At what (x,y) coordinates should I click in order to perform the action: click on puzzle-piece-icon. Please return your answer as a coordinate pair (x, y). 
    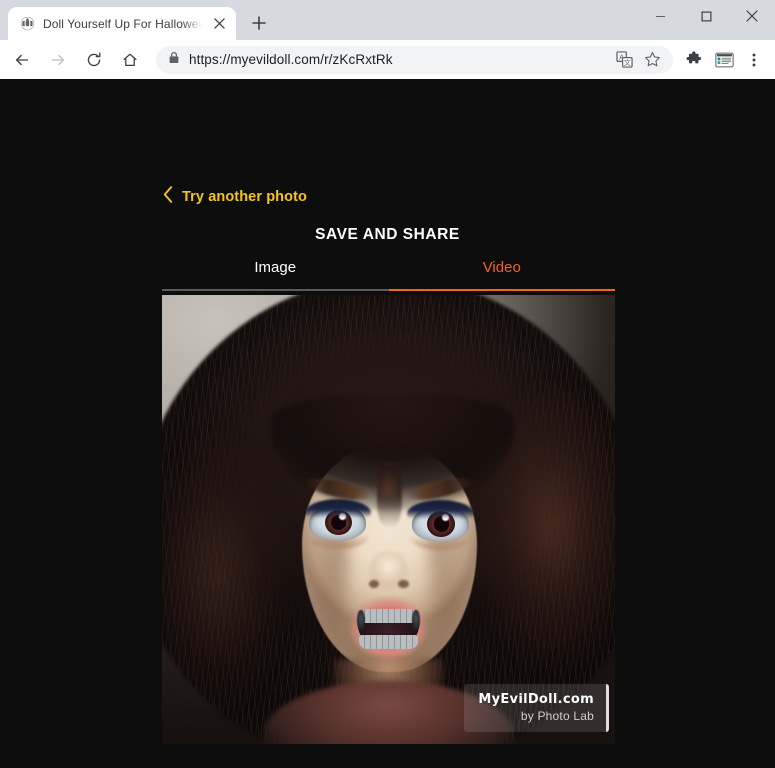
    Looking at the image, I should click on (694, 60).